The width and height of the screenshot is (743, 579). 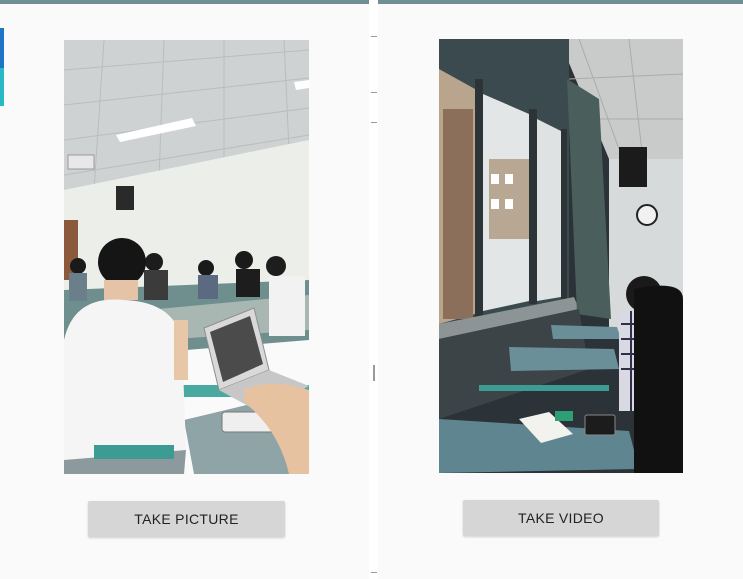 I want to click on screens-divider, so click(x=373, y=289).